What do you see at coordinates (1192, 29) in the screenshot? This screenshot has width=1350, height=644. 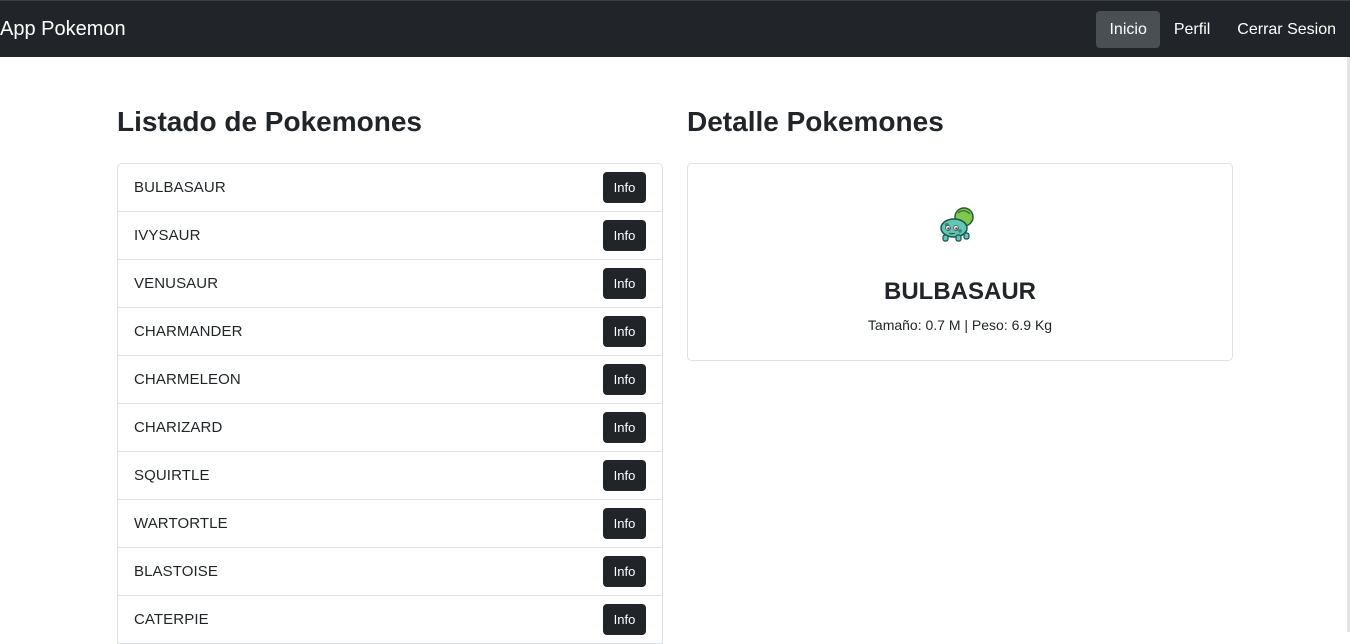 I see `nav-link-perfil: Perfil` at bounding box center [1192, 29].